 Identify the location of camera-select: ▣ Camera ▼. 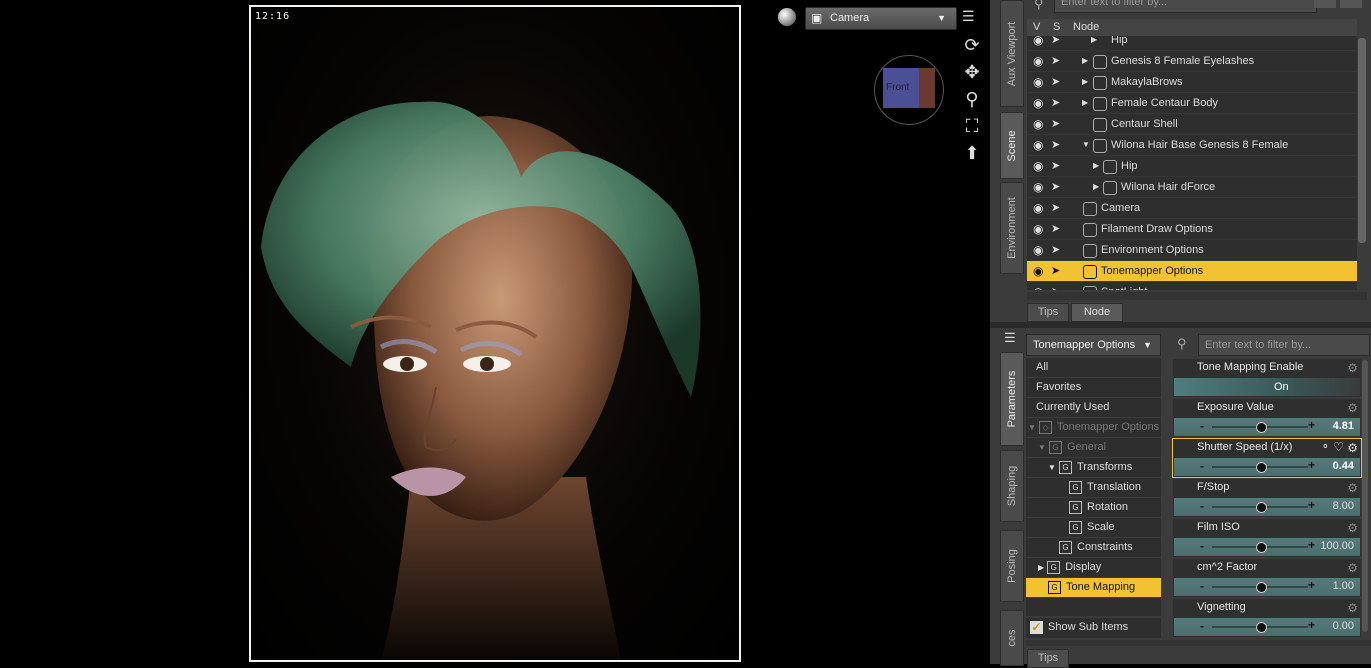
(881, 18).